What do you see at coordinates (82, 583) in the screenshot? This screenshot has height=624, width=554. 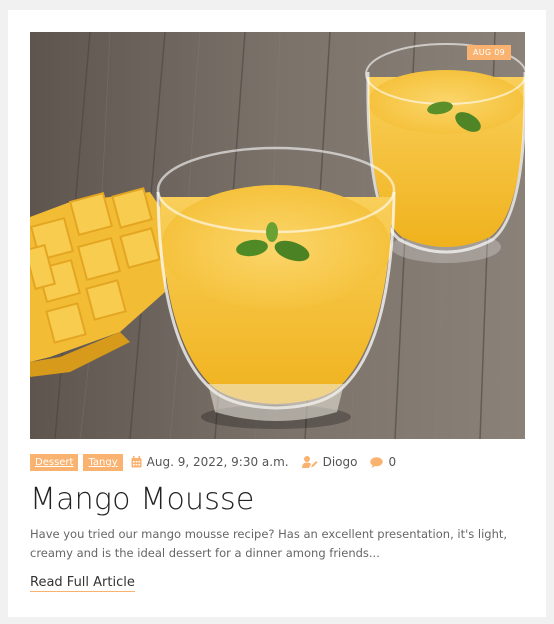 I see `read-full-article-link: Read Full Article` at bounding box center [82, 583].